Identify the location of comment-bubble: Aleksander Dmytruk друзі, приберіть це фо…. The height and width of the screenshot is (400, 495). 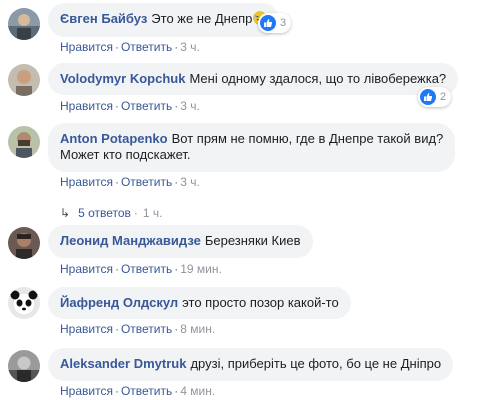
(251, 364).